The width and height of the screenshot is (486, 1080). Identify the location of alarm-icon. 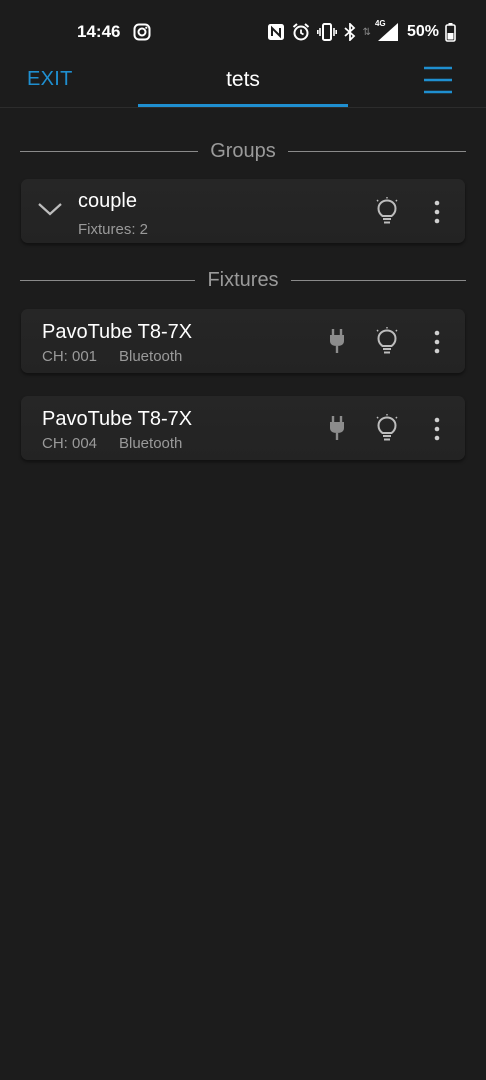
(300, 32).